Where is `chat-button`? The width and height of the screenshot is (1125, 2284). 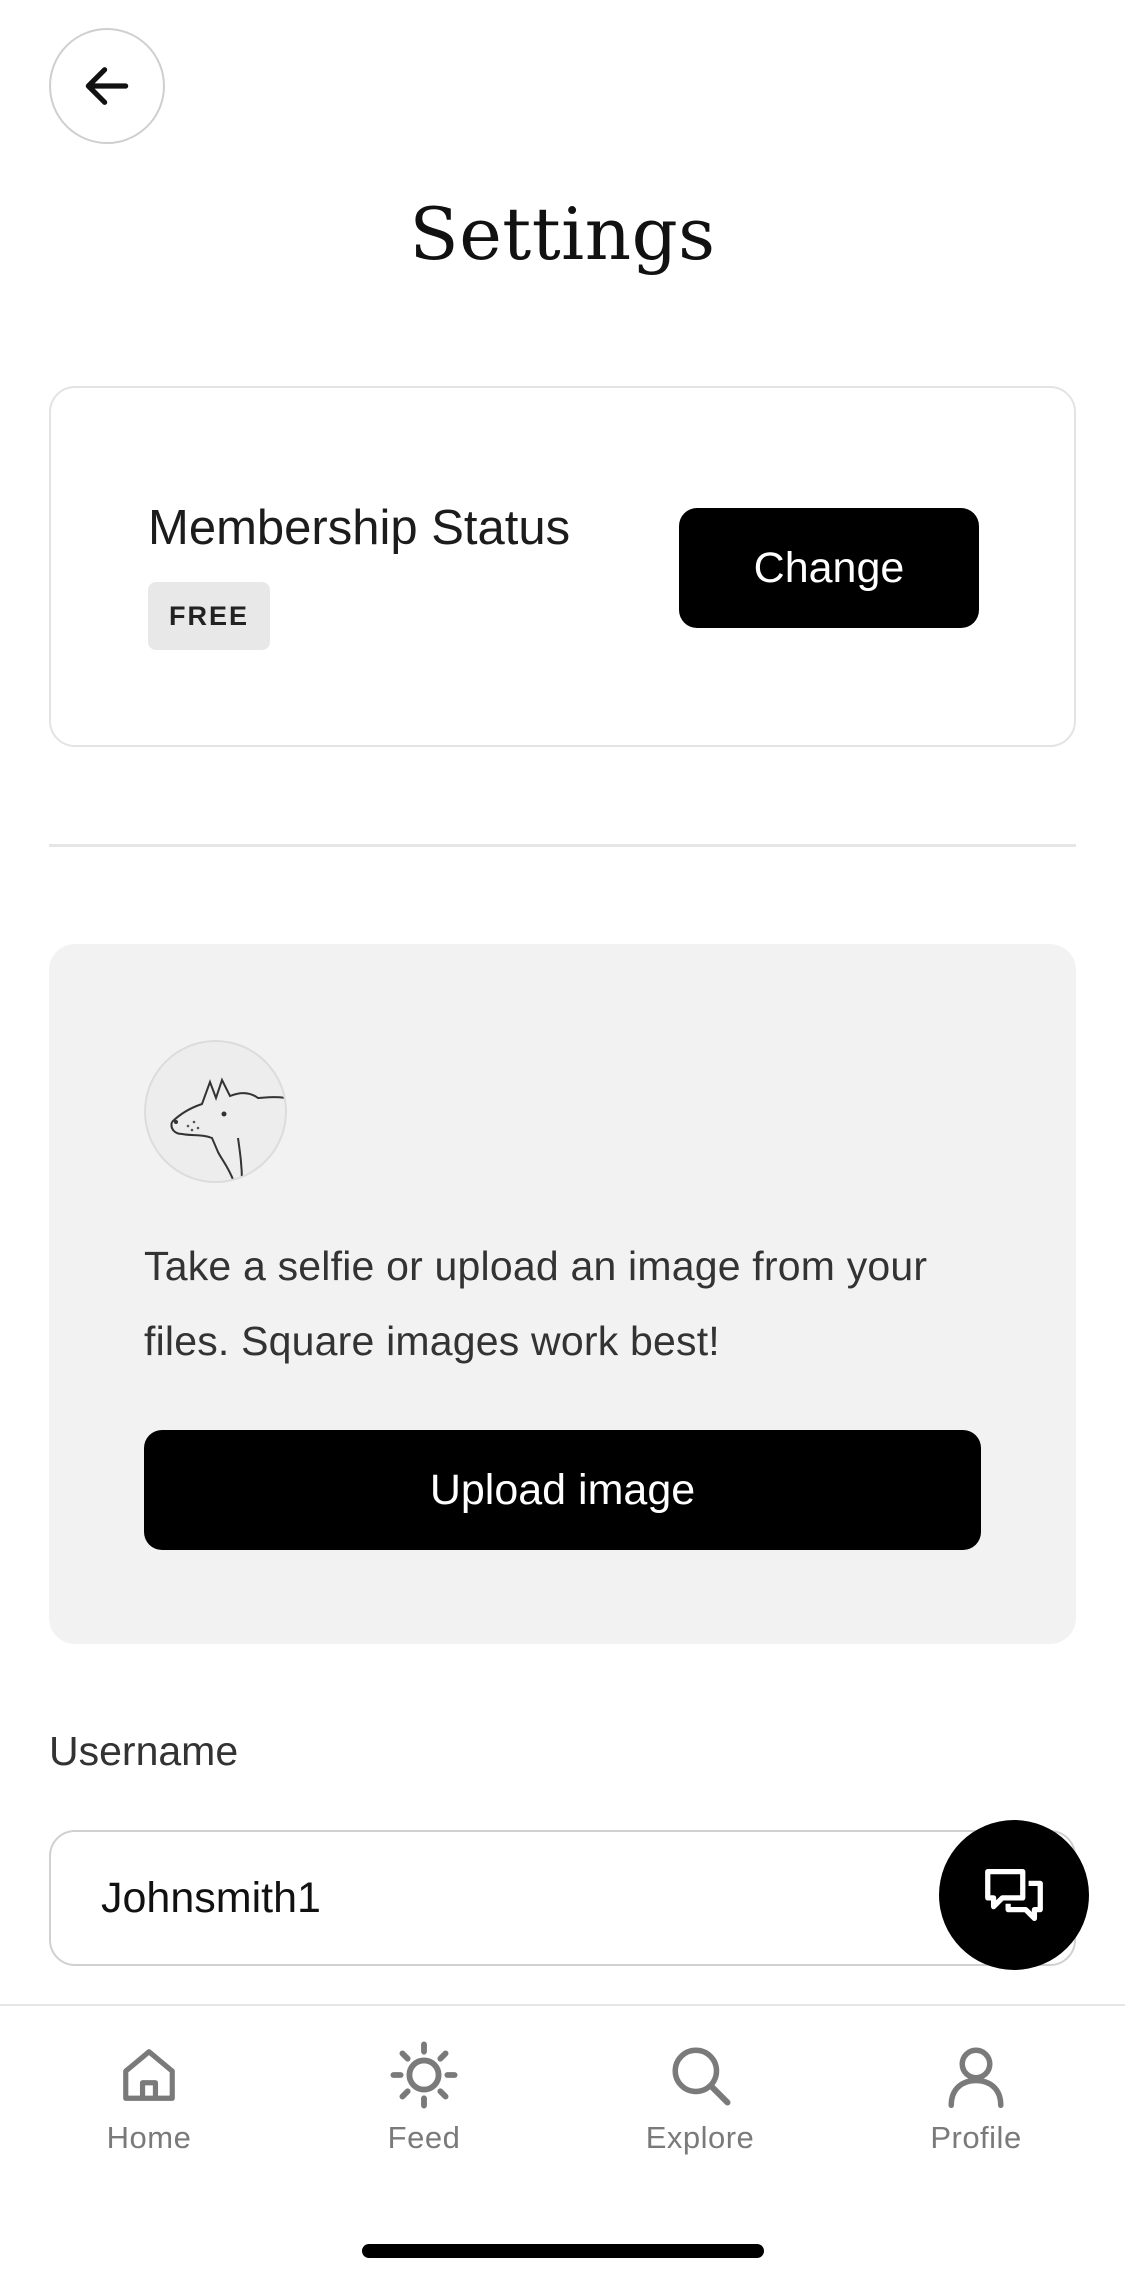 chat-button is located at coordinates (1014, 1895).